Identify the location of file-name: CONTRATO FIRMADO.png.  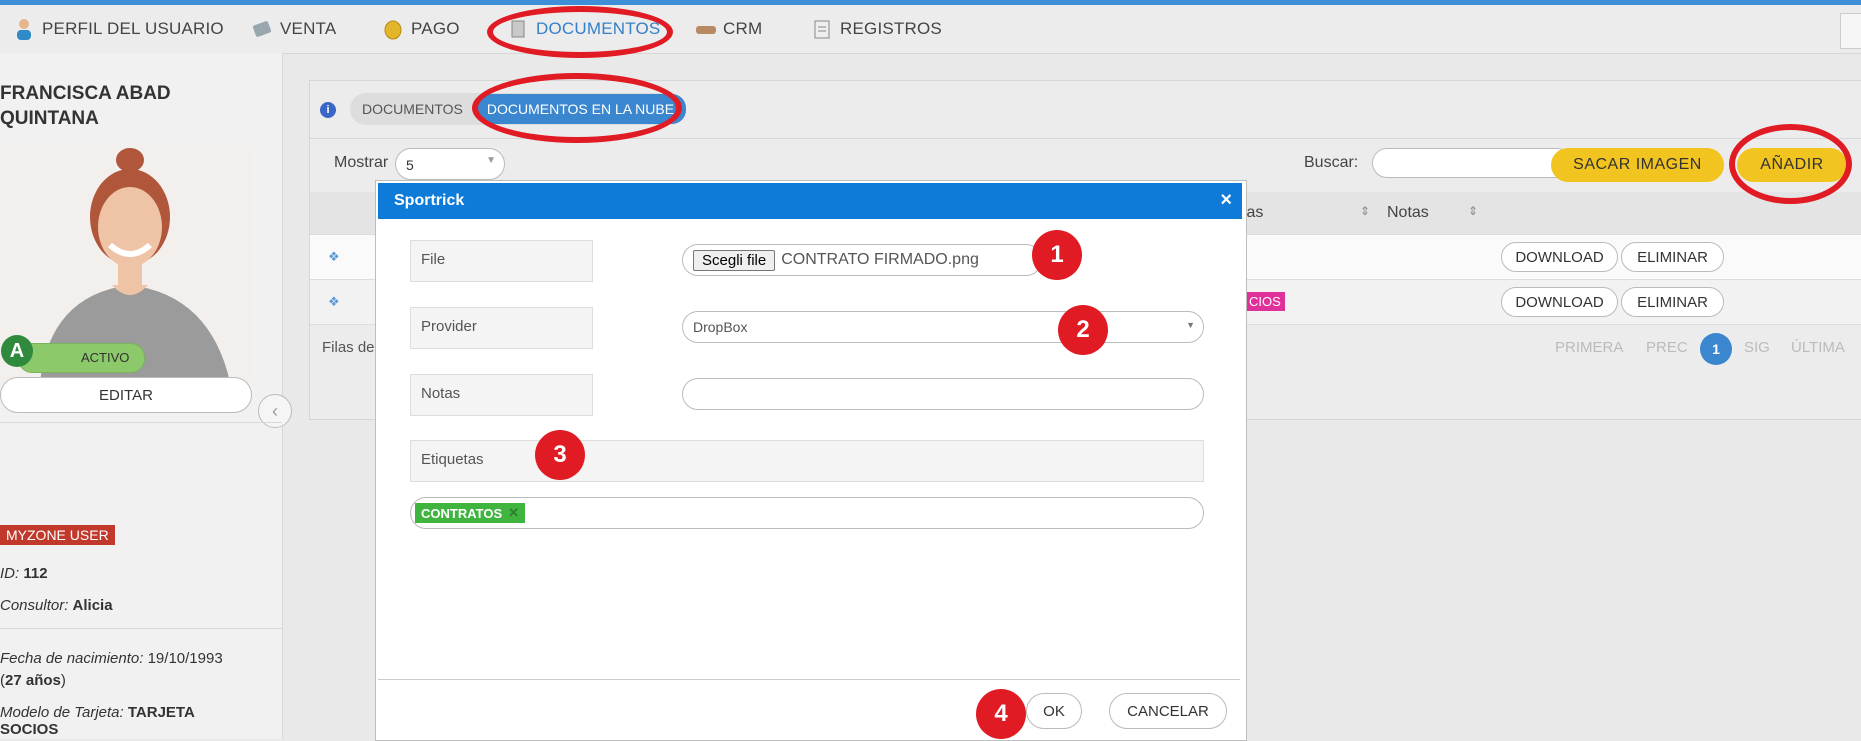
(880, 259).